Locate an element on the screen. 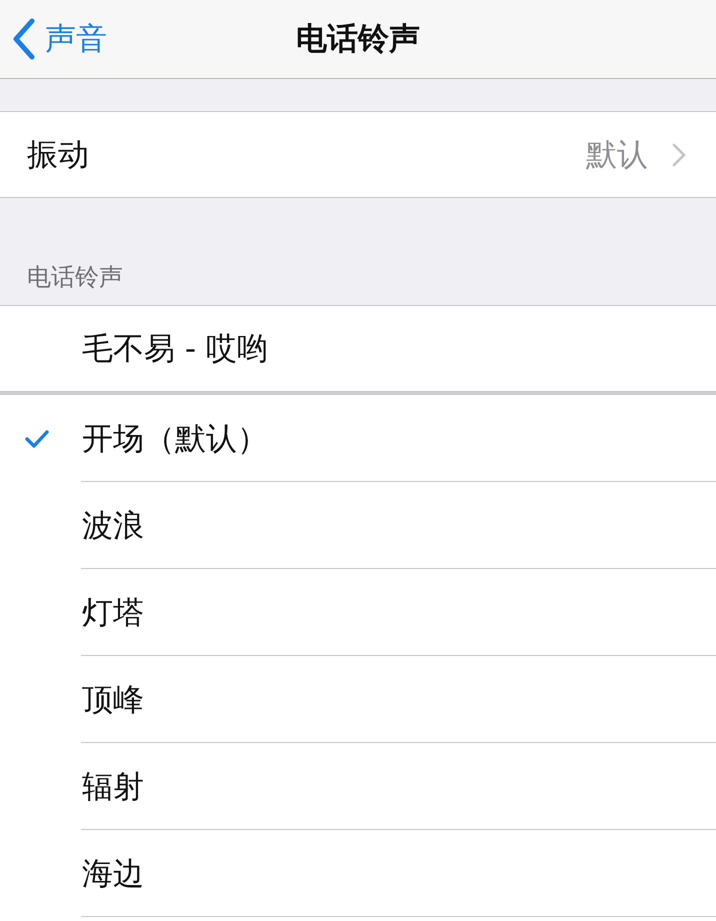  section-header: 电话铃声 is located at coordinates (75, 277).